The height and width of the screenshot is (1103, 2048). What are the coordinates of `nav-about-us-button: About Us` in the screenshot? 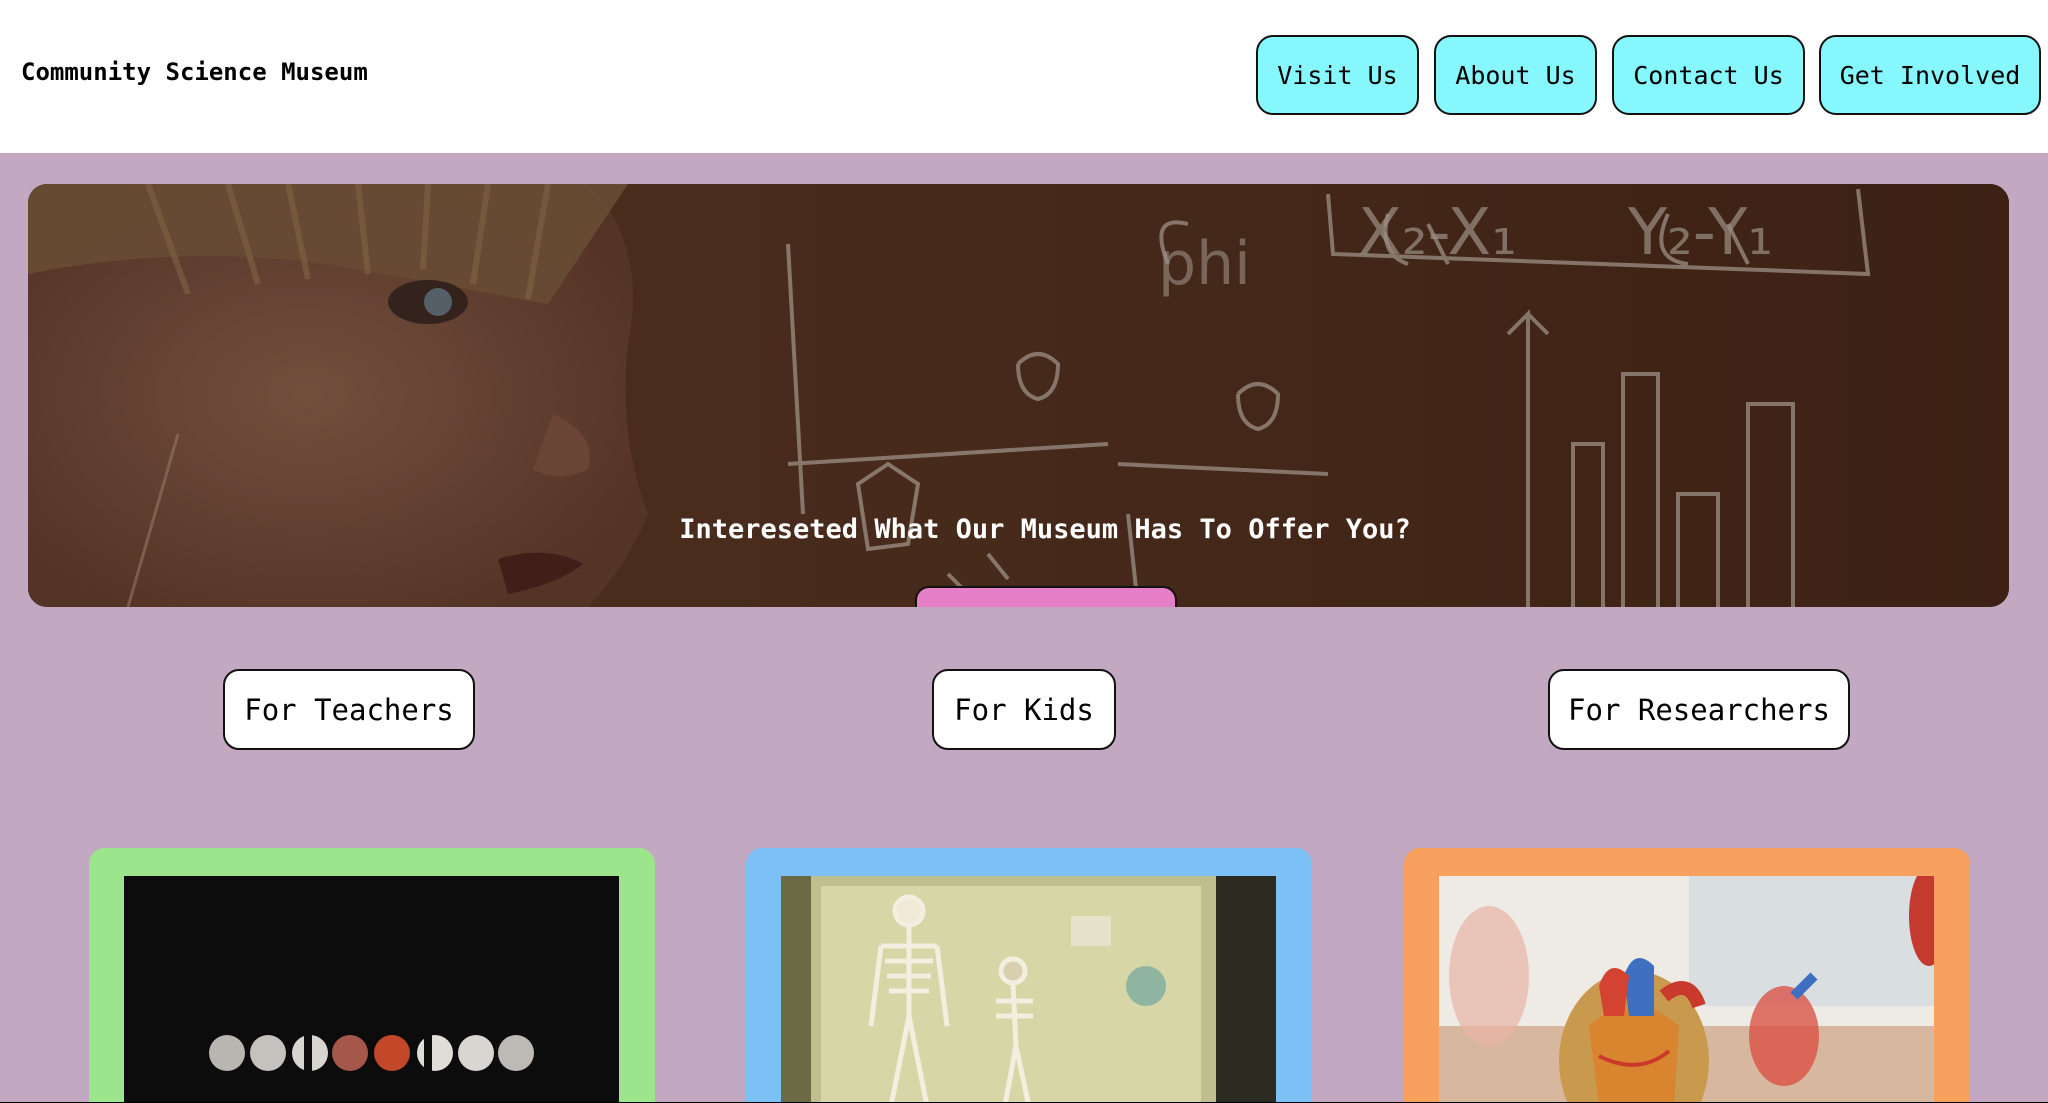 It's located at (1515, 75).